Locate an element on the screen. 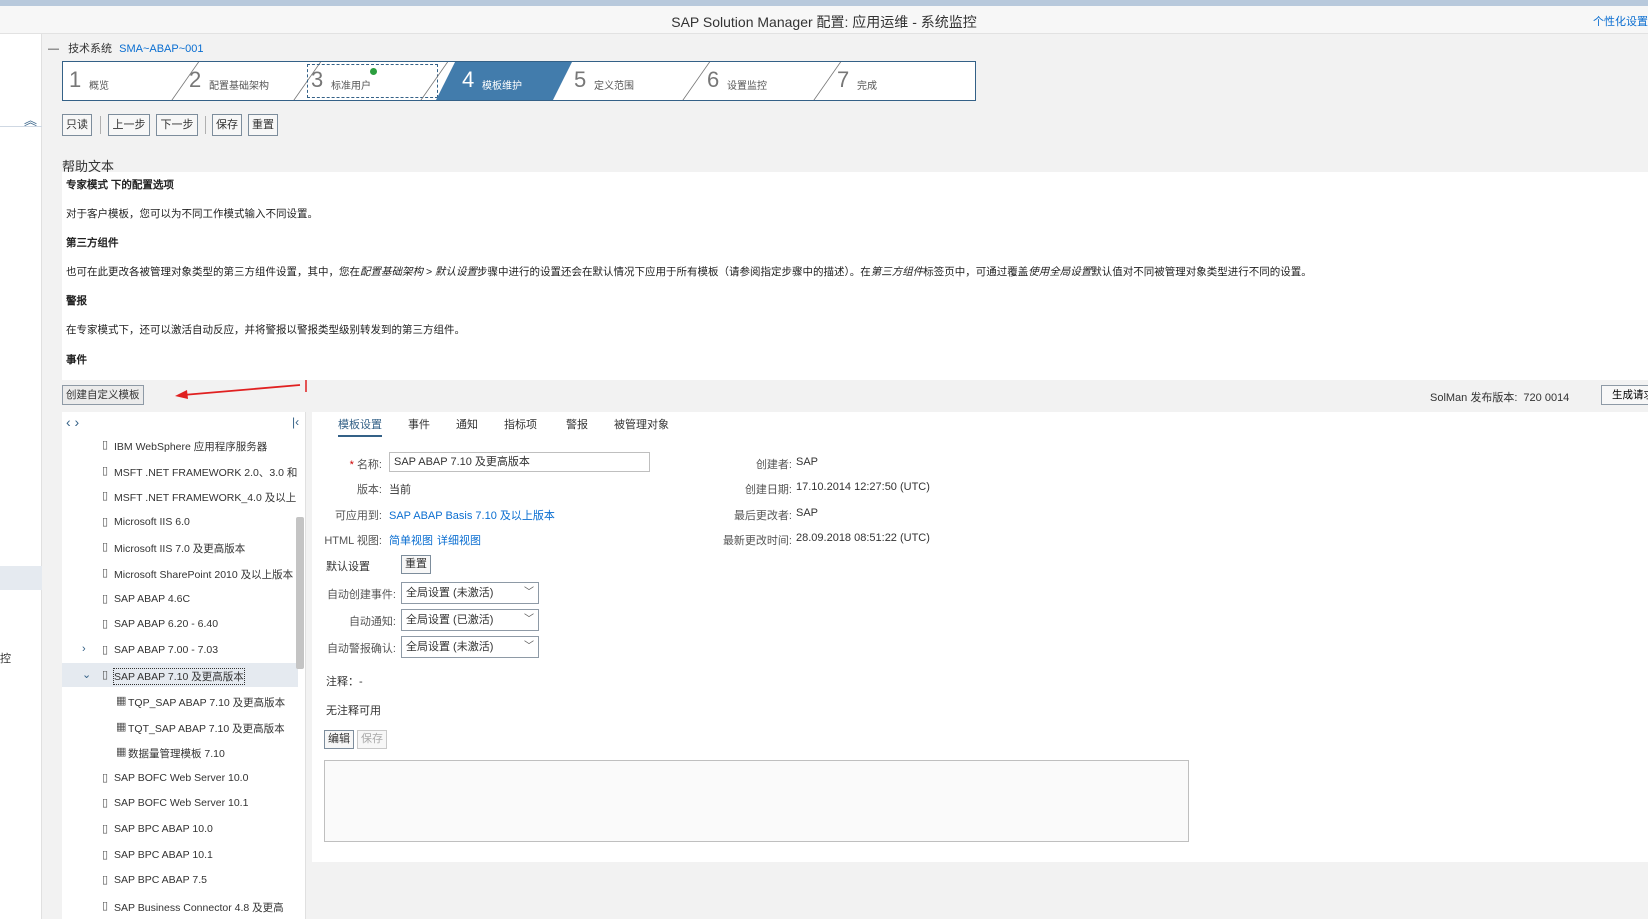  technical-system-value: SMA~ABAP~001 is located at coordinates (161, 49).